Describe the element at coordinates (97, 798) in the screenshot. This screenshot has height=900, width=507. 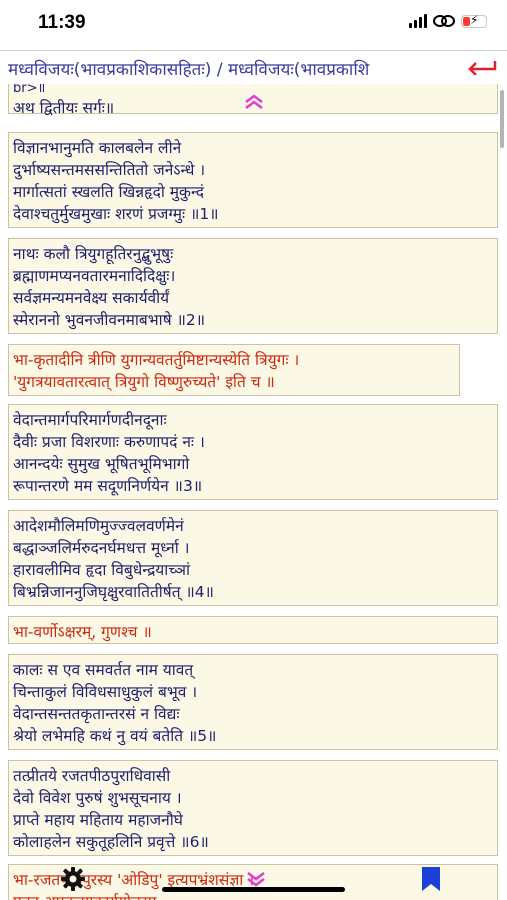
I see `verse-line: देवो विवेश पुरुषं शुभसूचनाय ।` at that location.